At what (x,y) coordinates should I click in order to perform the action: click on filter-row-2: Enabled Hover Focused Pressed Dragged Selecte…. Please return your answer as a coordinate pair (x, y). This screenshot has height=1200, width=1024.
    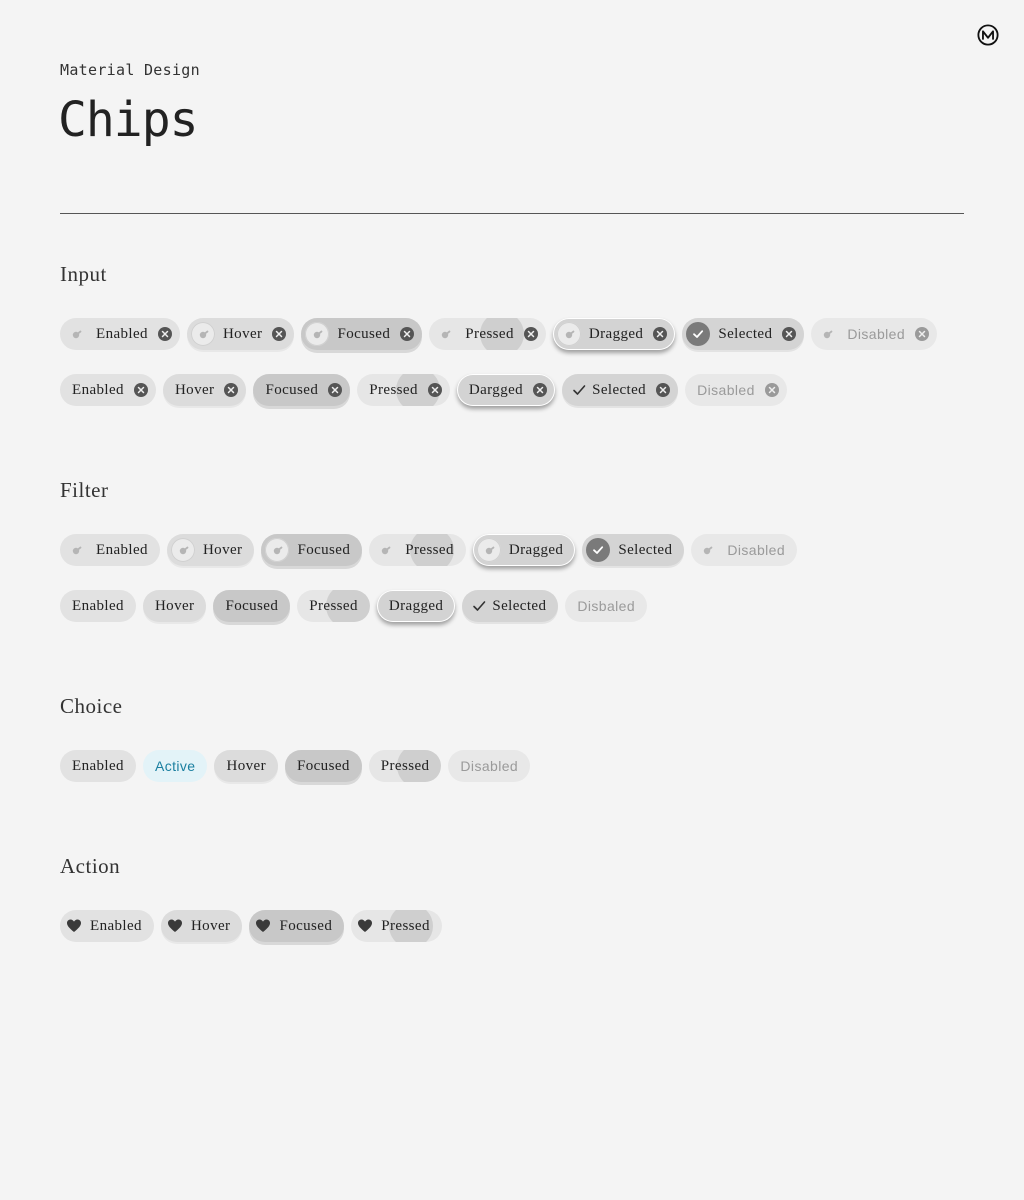
    Looking at the image, I should click on (357, 610).